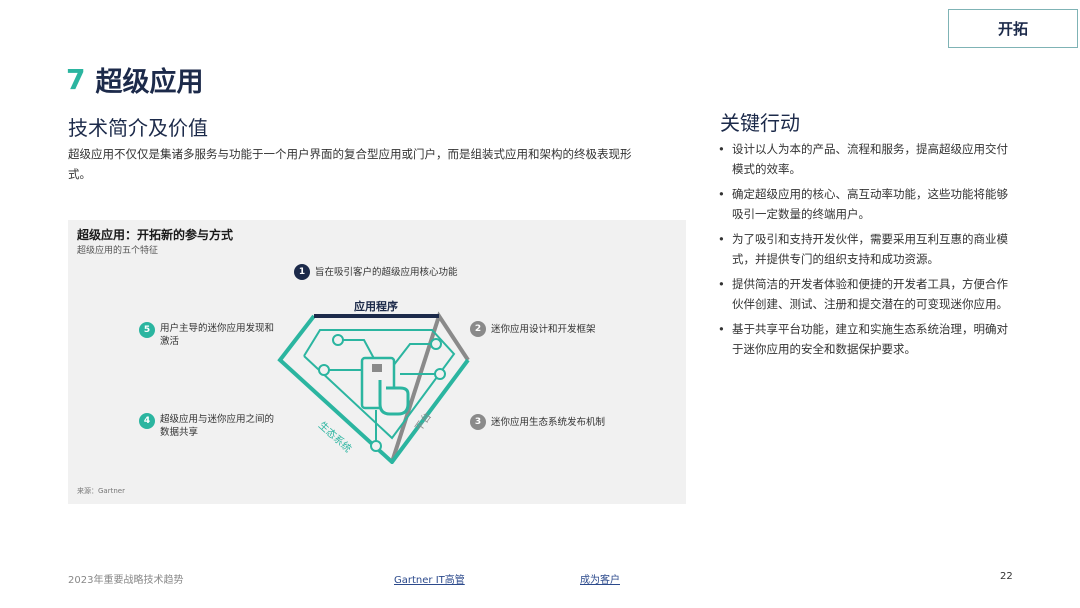  I want to click on feature-badge: 5, so click(147, 330).